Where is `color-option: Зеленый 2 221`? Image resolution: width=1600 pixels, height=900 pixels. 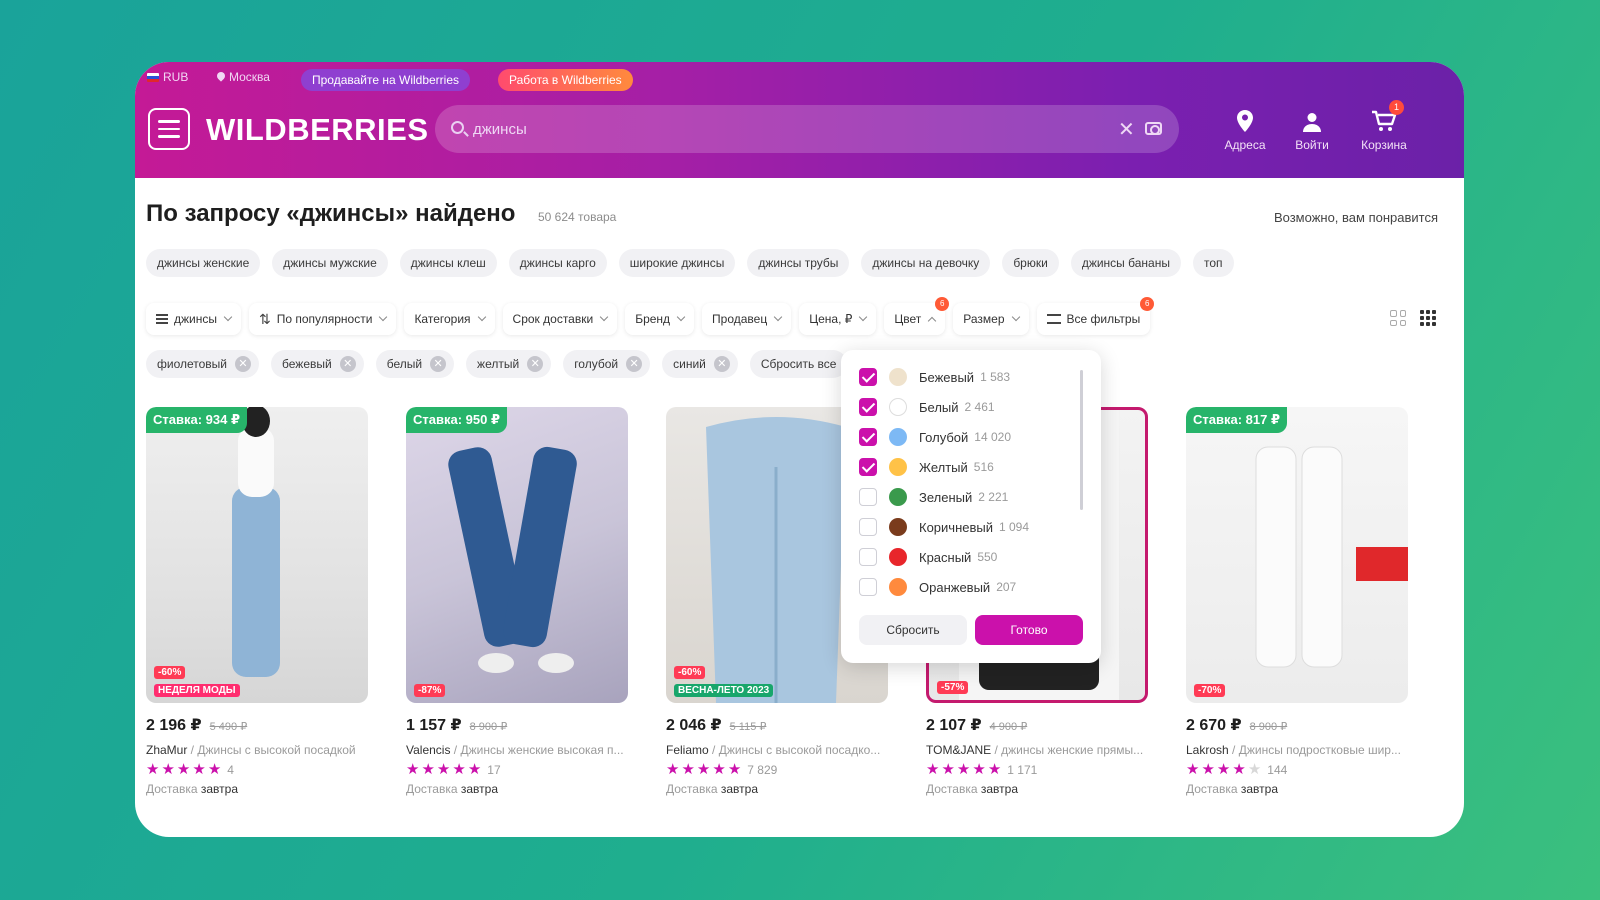
color-option: Зеленый 2 221 is located at coordinates (933, 497).